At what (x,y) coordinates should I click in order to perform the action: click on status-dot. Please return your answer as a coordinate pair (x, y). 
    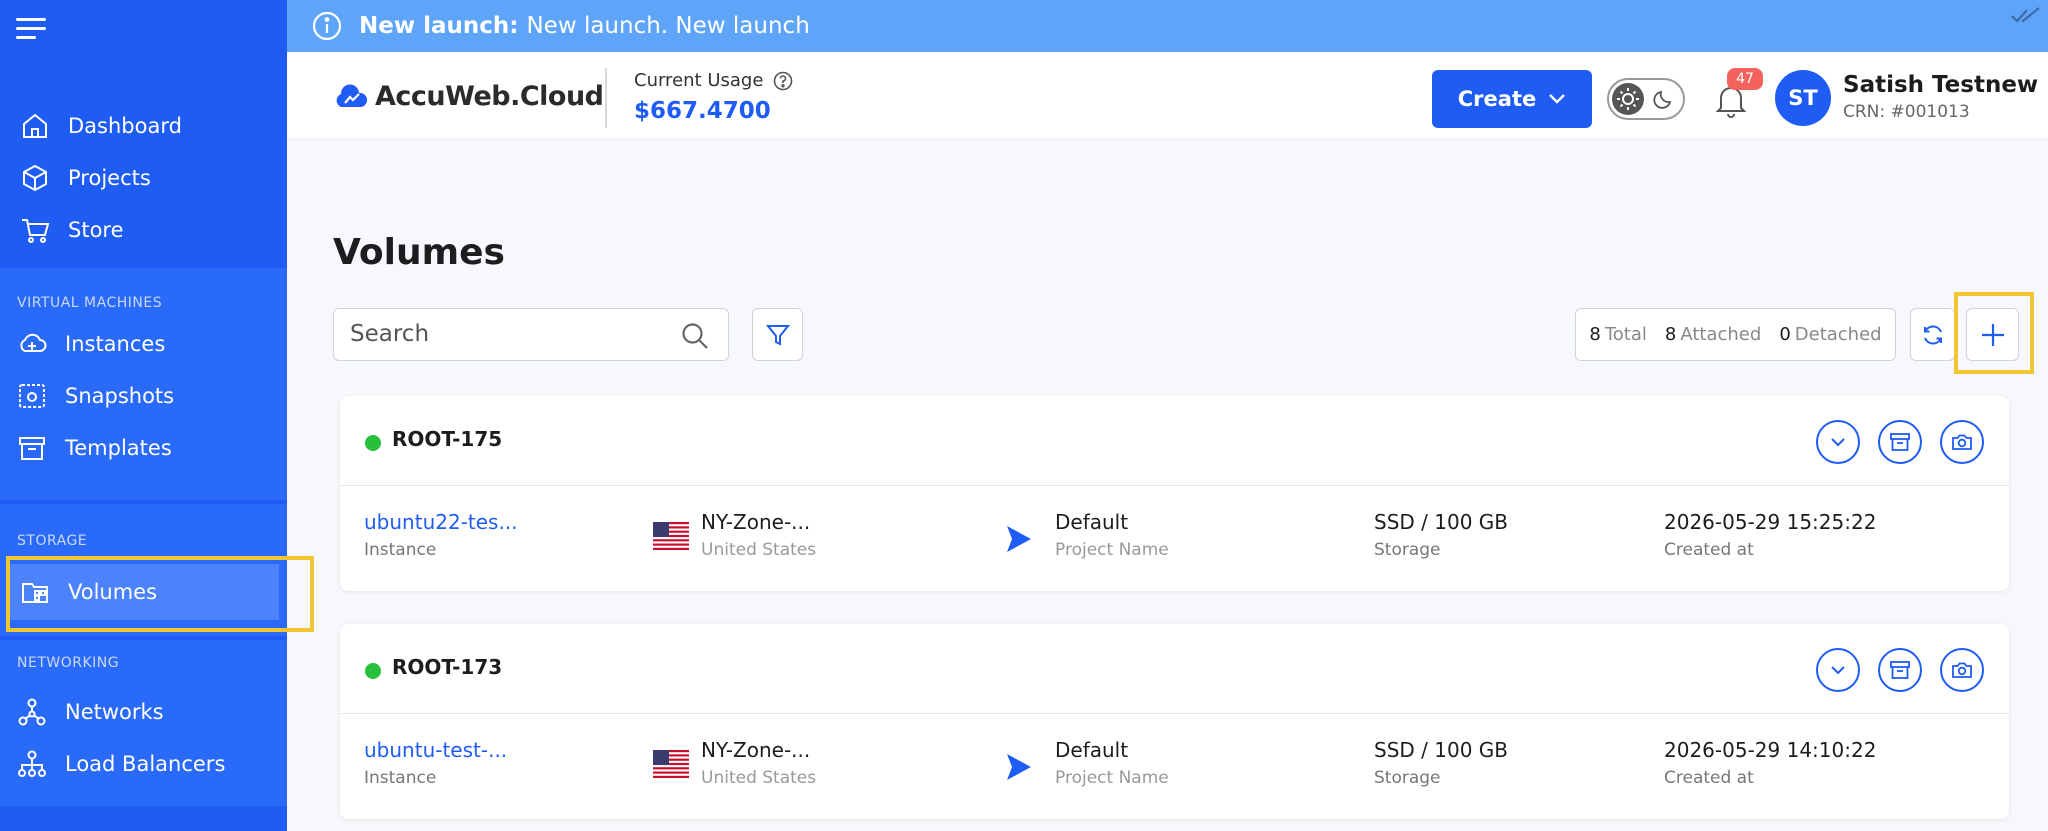
    Looking at the image, I should click on (373, 671).